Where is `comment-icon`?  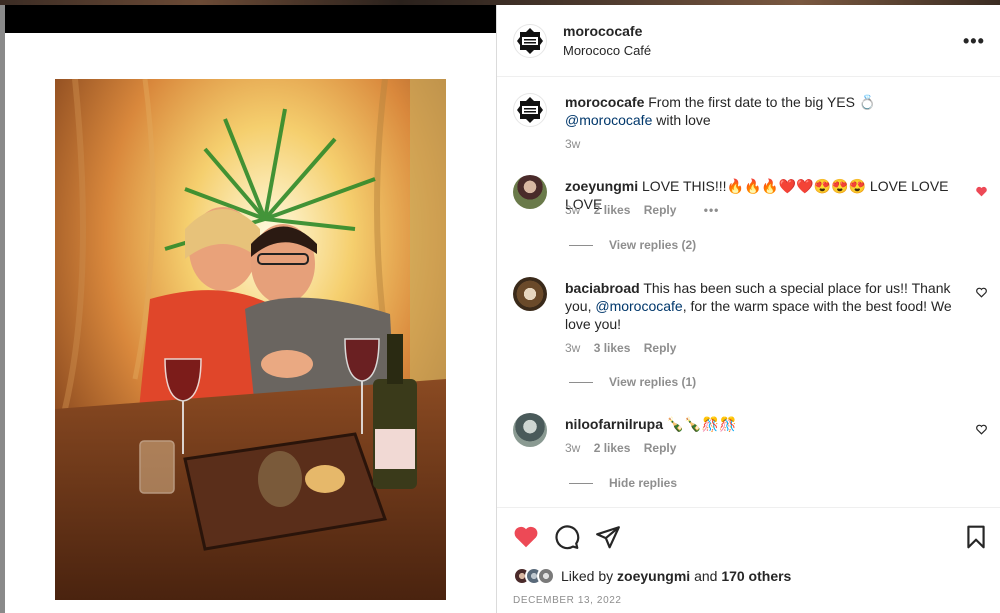
comment-icon is located at coordinates (567, 537).